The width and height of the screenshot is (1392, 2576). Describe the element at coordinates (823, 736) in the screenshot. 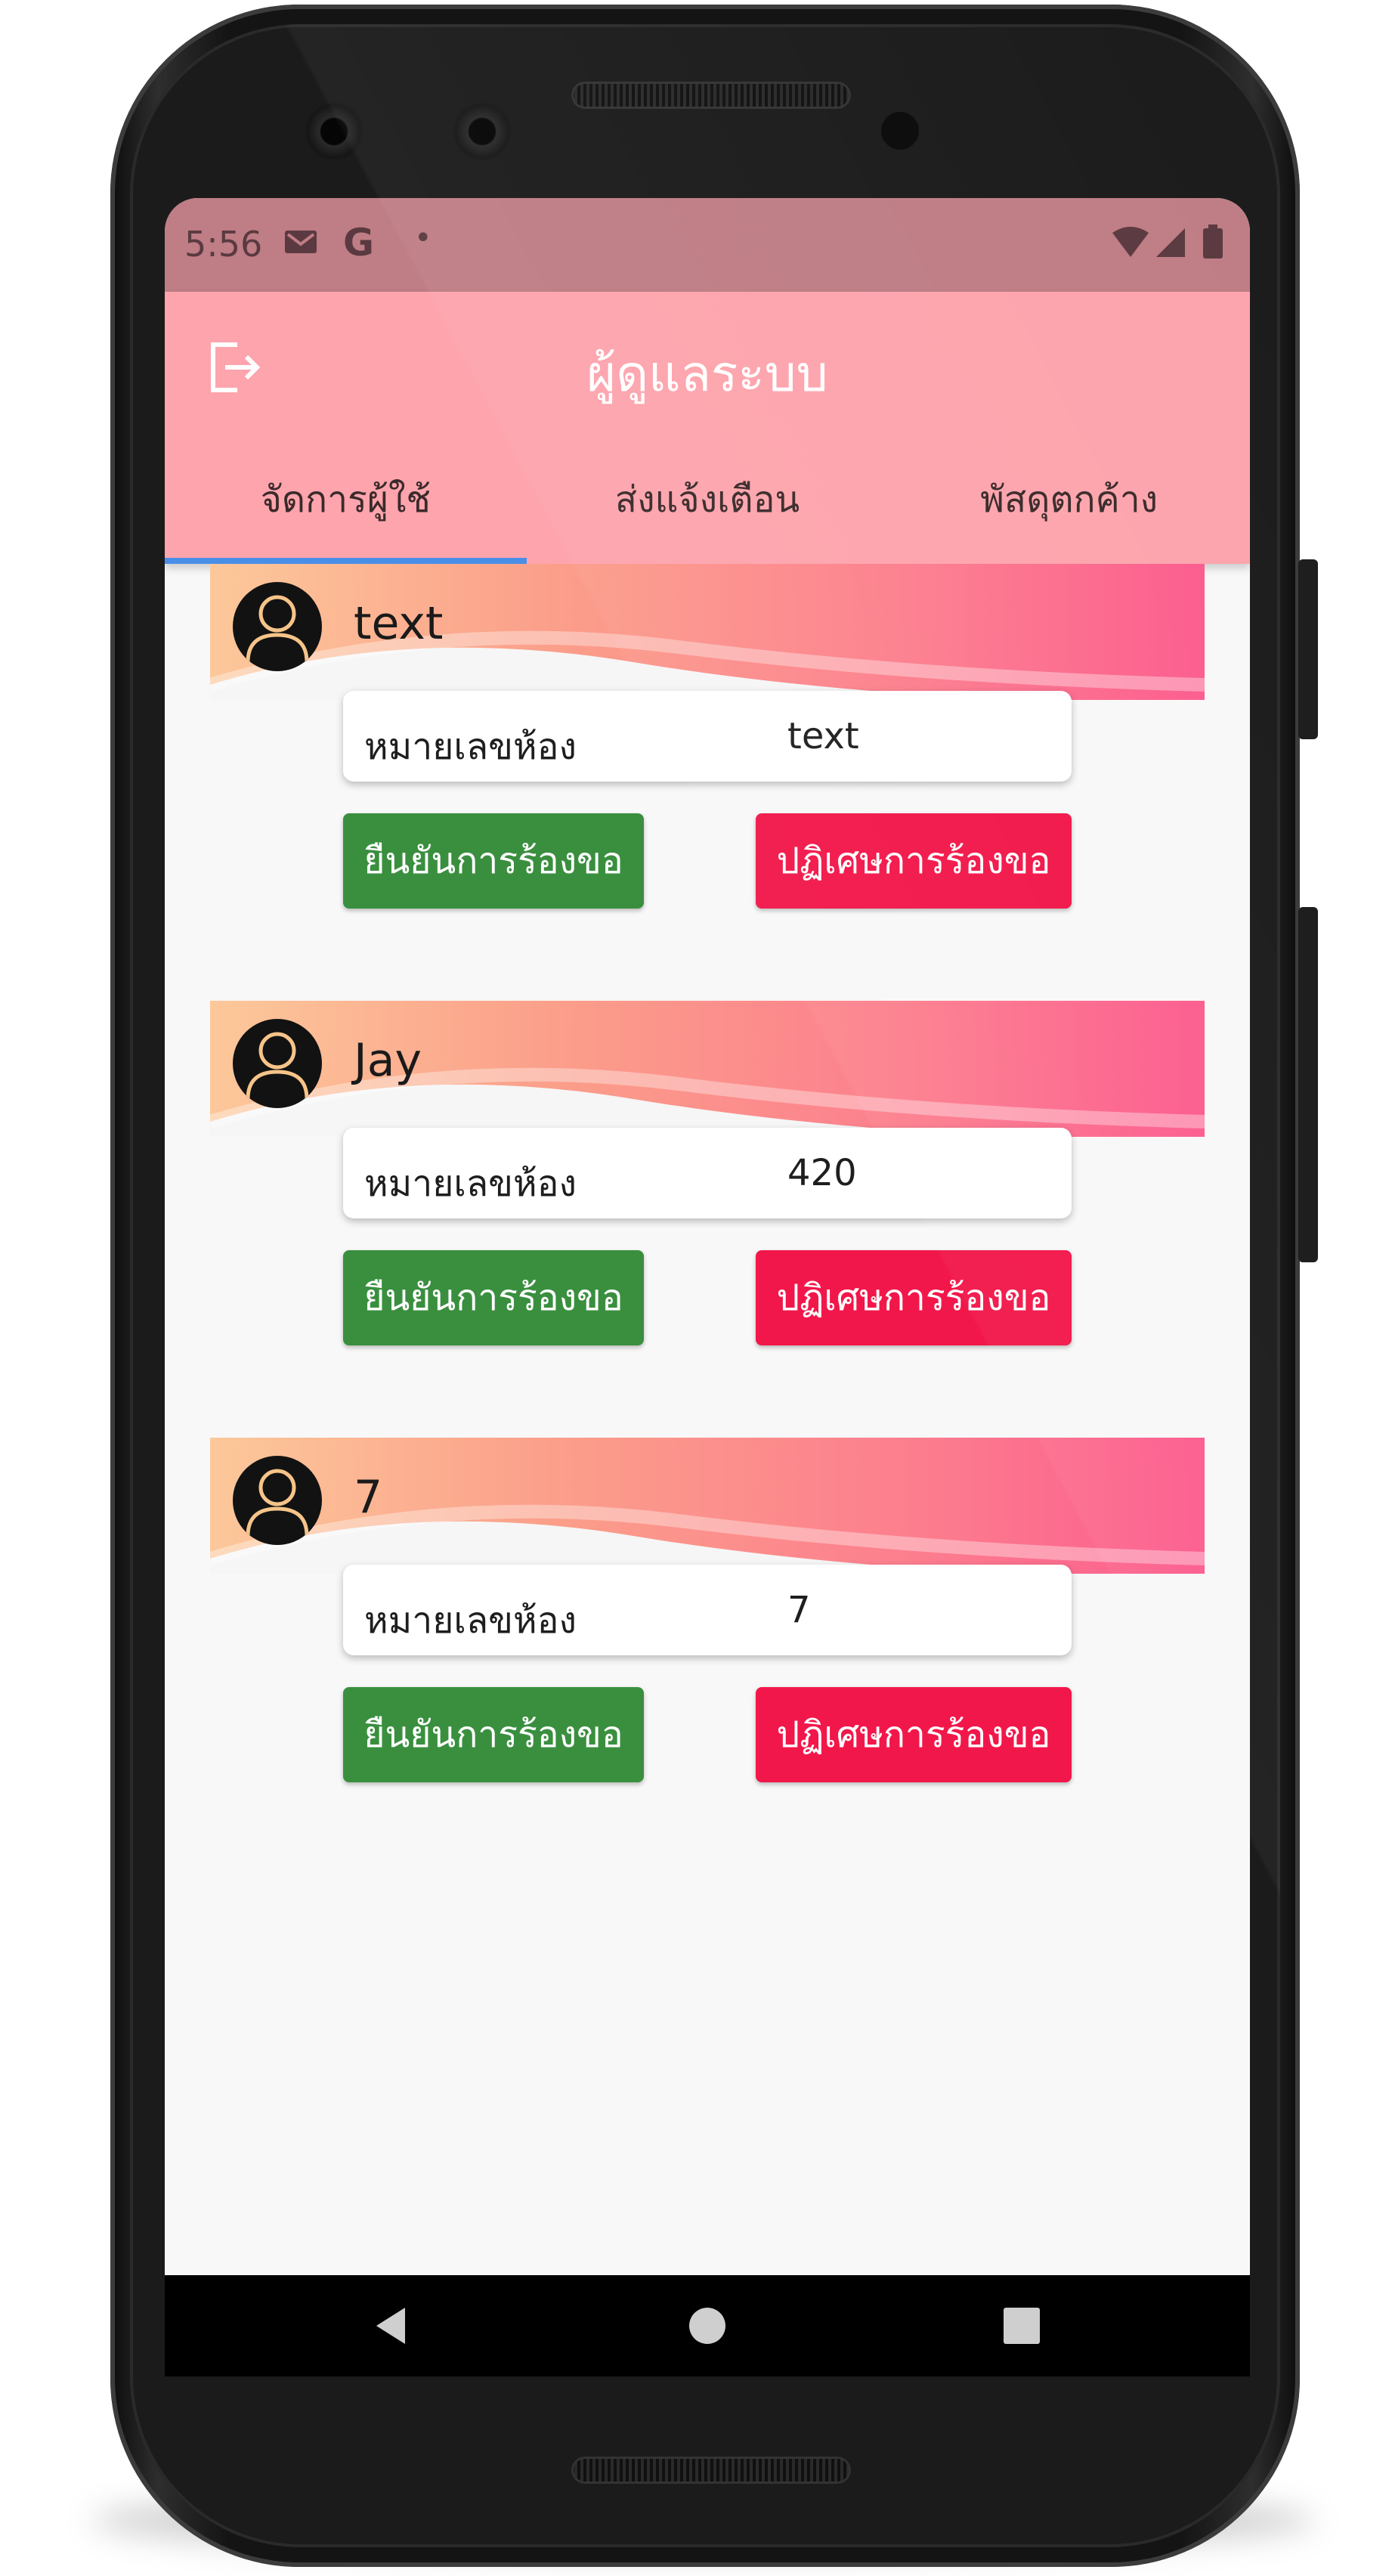

I see `room-number-value: text` at that location.